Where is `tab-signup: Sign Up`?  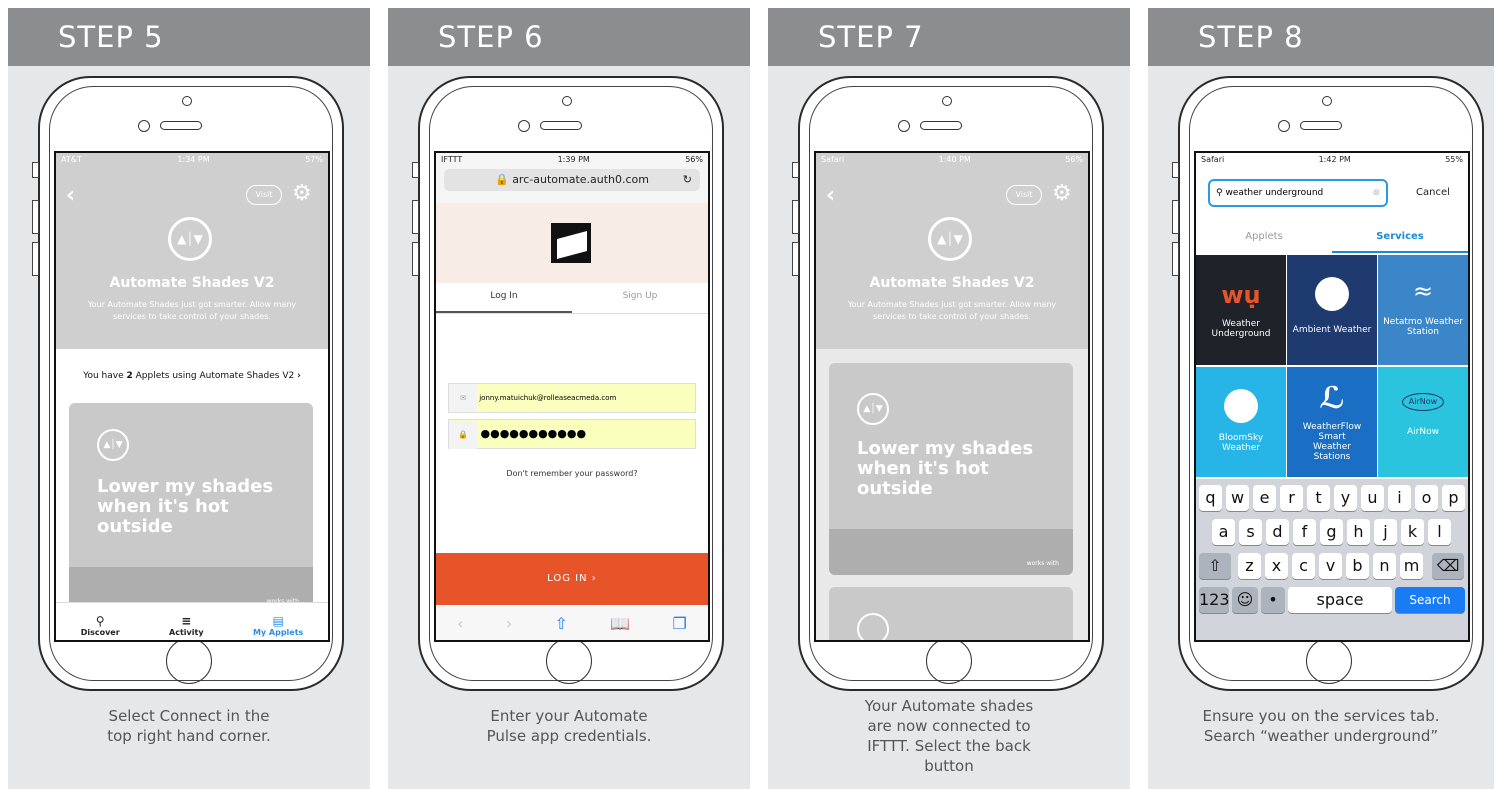
tab-signup: Sign Up is located at coordinates (640, 296).